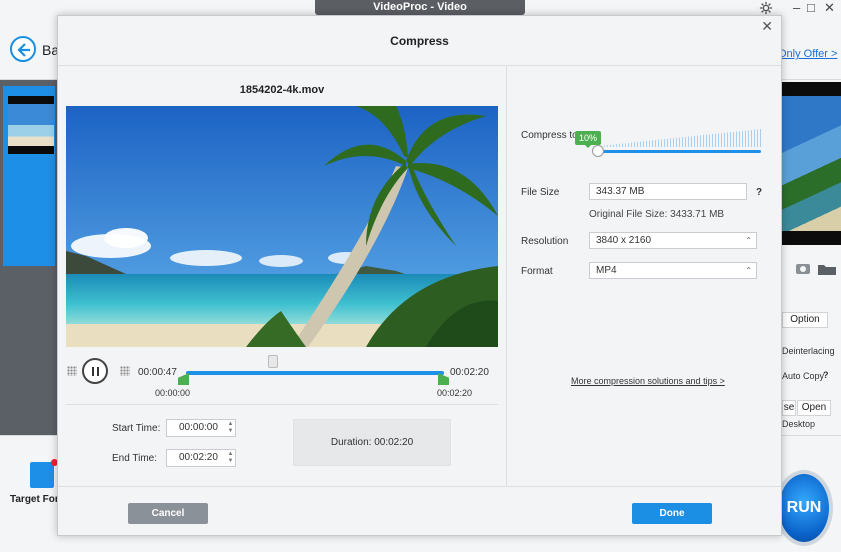 The height and width of the screenshot is (552, 841). Describe the element at coordinates (455, 393) in the screenshot. I see `trim-end-label: 00:02:20` at that location.